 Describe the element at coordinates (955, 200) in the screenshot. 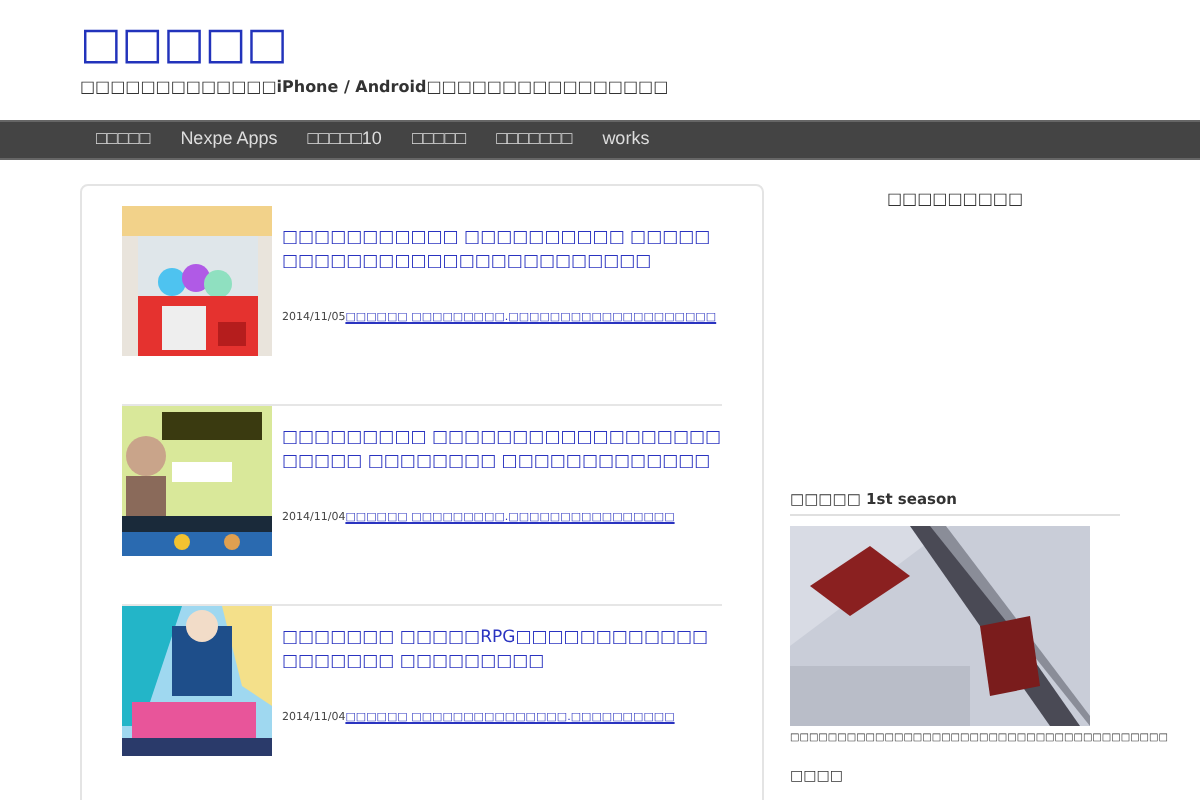

I see `widget-heading: □□□□□□□□□` at that location.